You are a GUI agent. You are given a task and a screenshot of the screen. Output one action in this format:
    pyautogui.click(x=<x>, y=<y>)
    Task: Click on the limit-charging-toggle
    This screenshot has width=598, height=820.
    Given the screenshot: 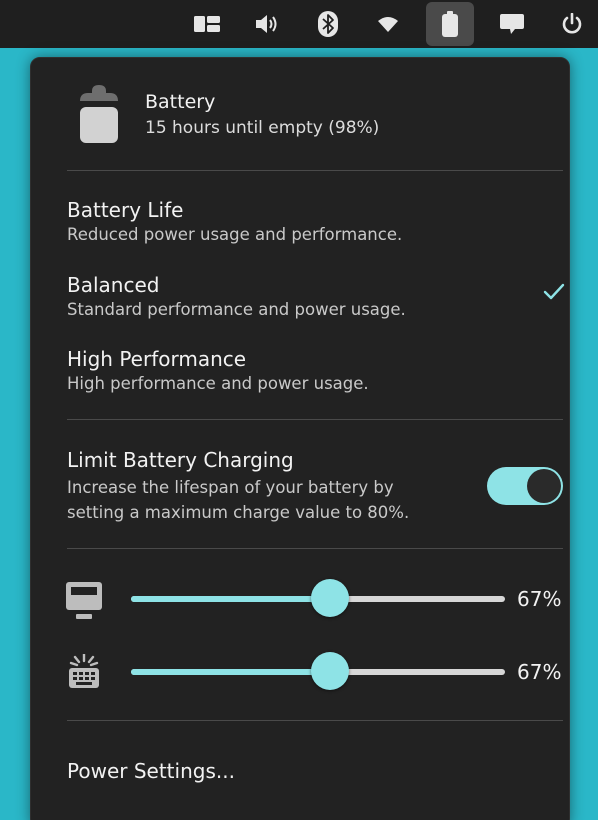 What is the action you would take?
    pyautogui.click(x=525, y=486)
    